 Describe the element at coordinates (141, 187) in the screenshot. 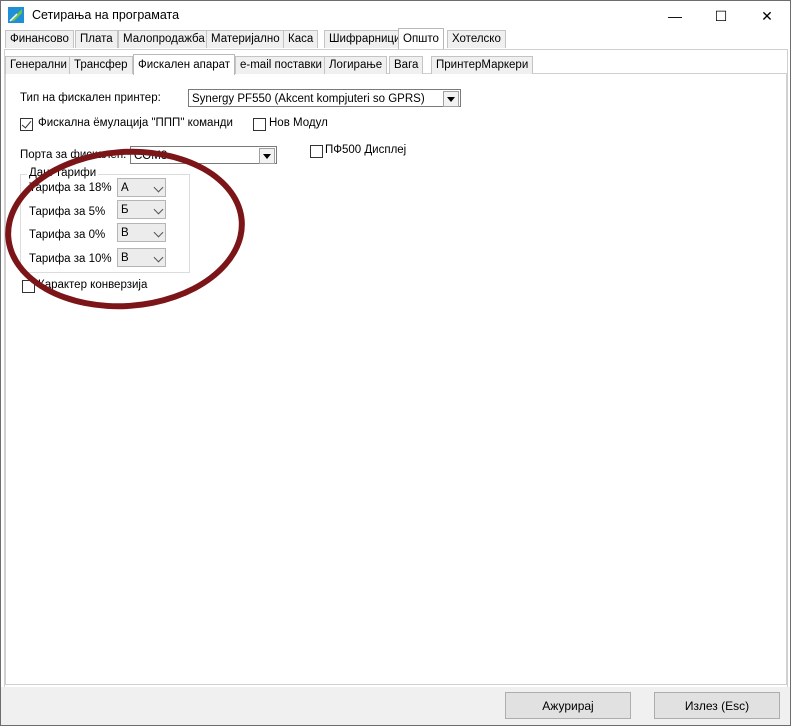

I see `tariff-18-select: А` at that location.